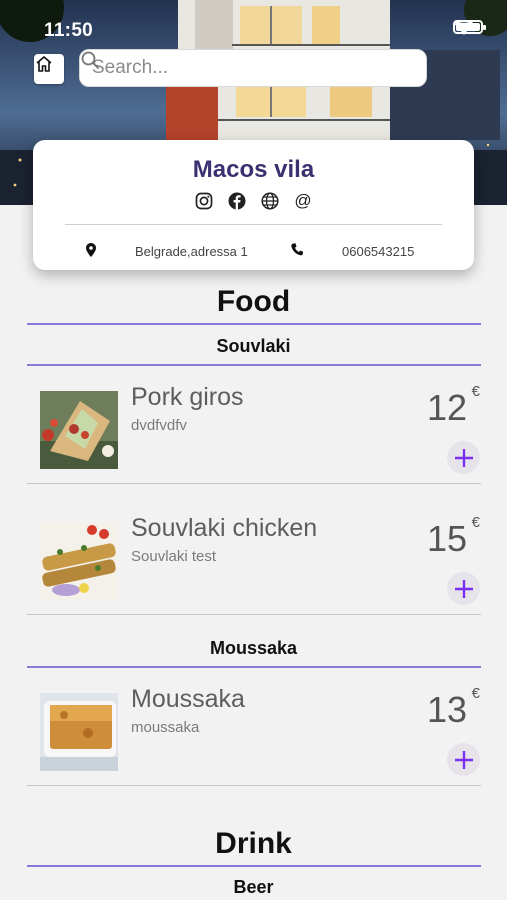 The image size is (507, 900). What do you see at coordinates (69, 30) in the screenshot?
I see `status-time: 11:50` at bounding box center [69, 30].